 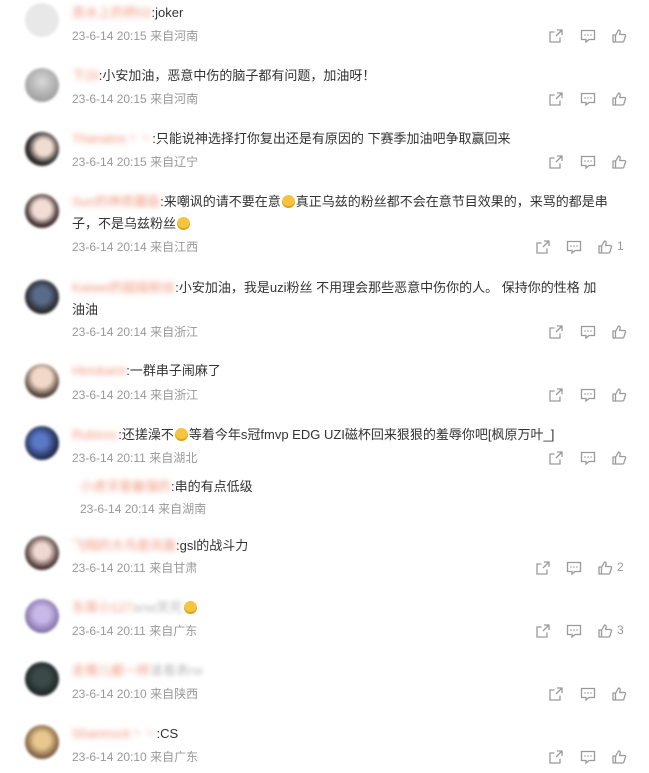 I want to click on location: 来自广东, so click(x=173, y=631).